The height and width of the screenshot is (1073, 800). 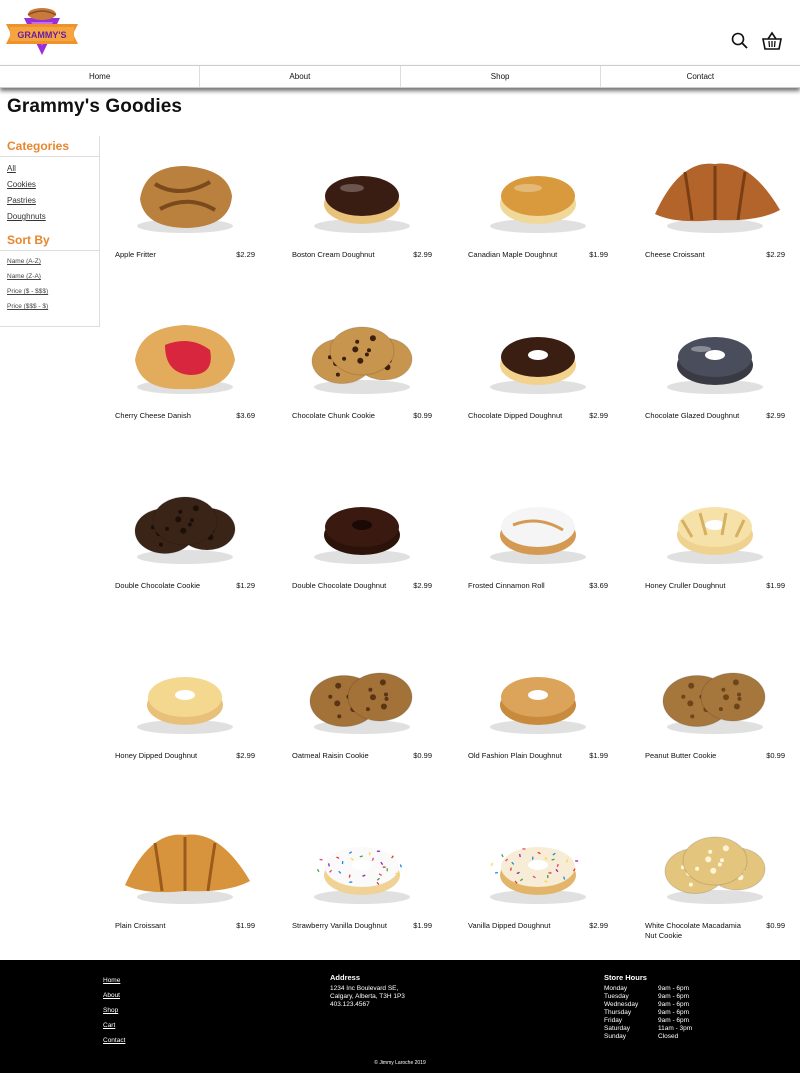 I want to click on hours-heading: Store Hours, so click(x=625, y=977).